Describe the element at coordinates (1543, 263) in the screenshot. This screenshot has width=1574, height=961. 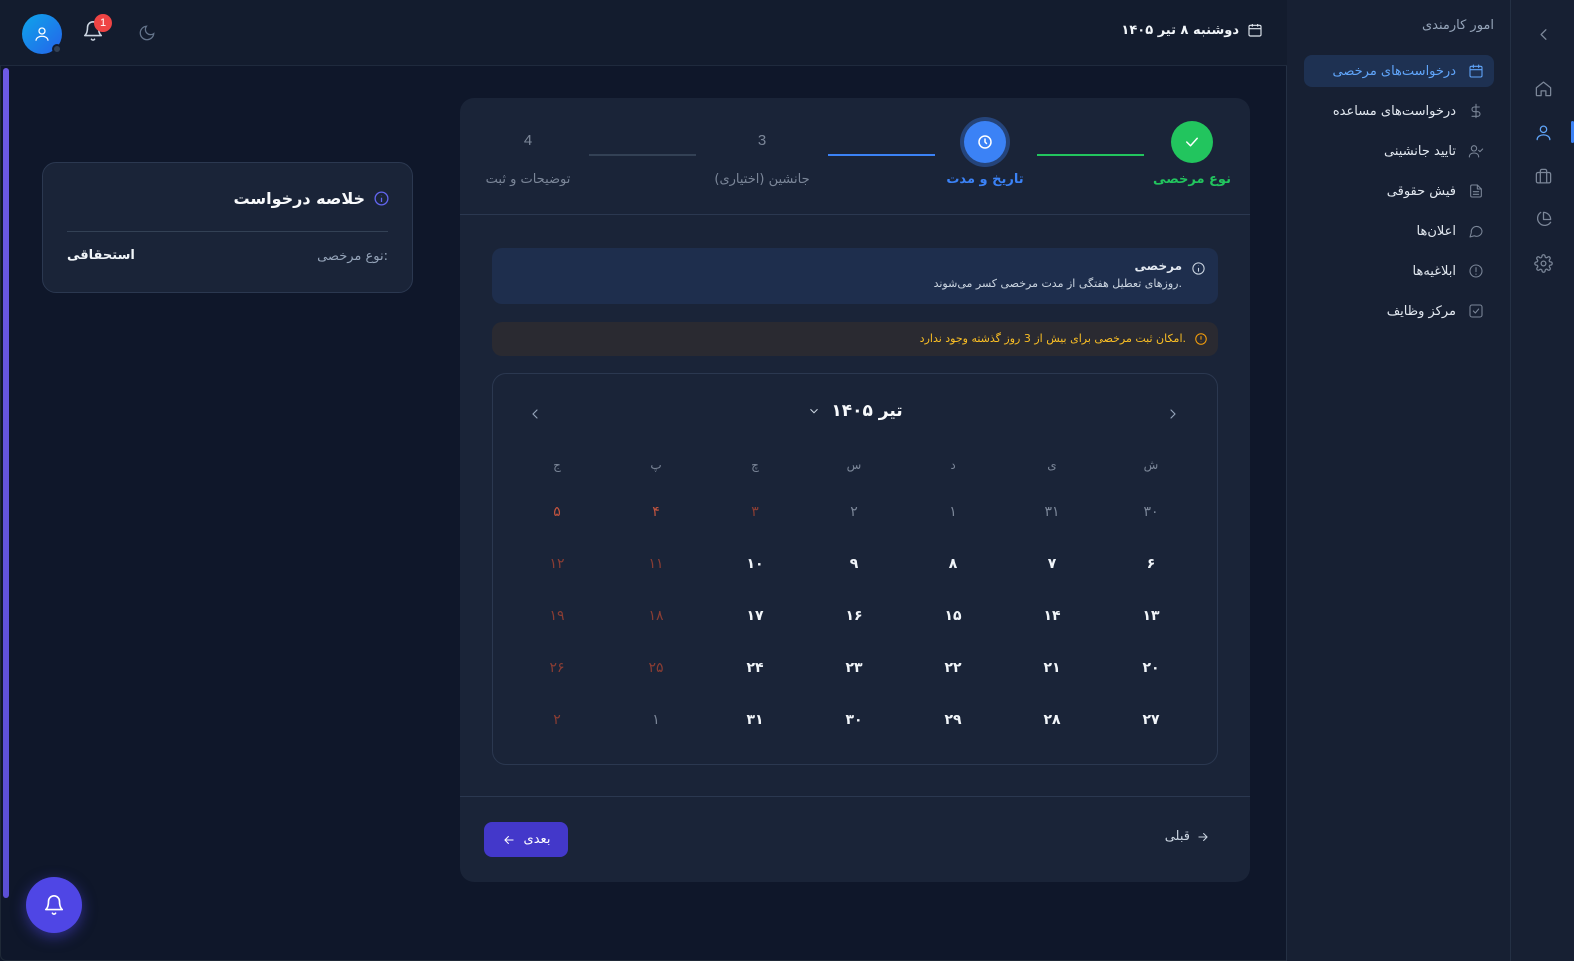
I see `gear-icon` at that location.